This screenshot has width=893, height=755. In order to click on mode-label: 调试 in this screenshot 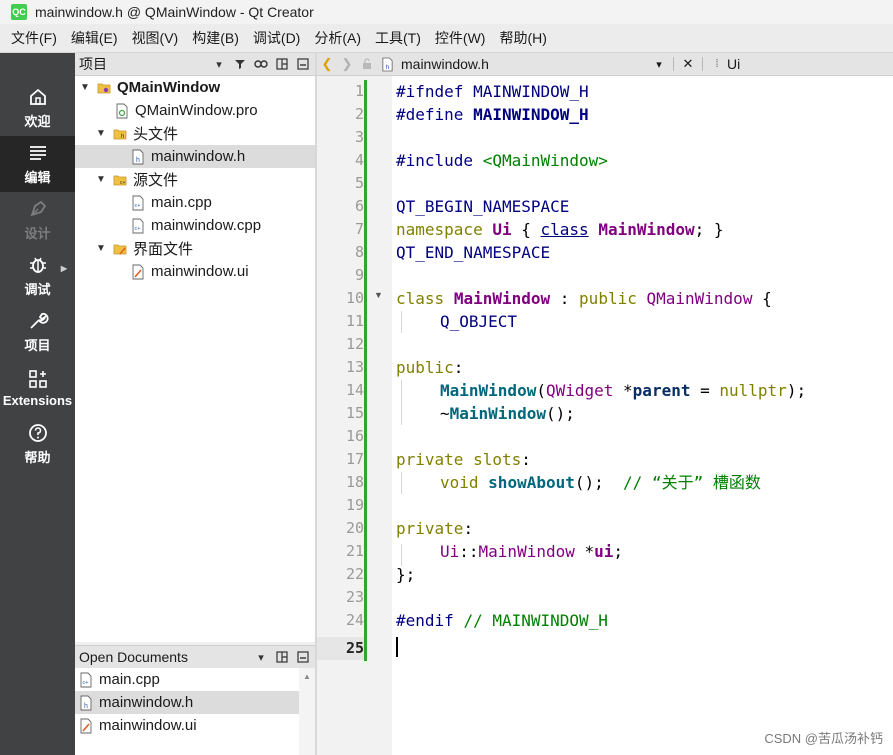, I will do `click(37, 289)`.